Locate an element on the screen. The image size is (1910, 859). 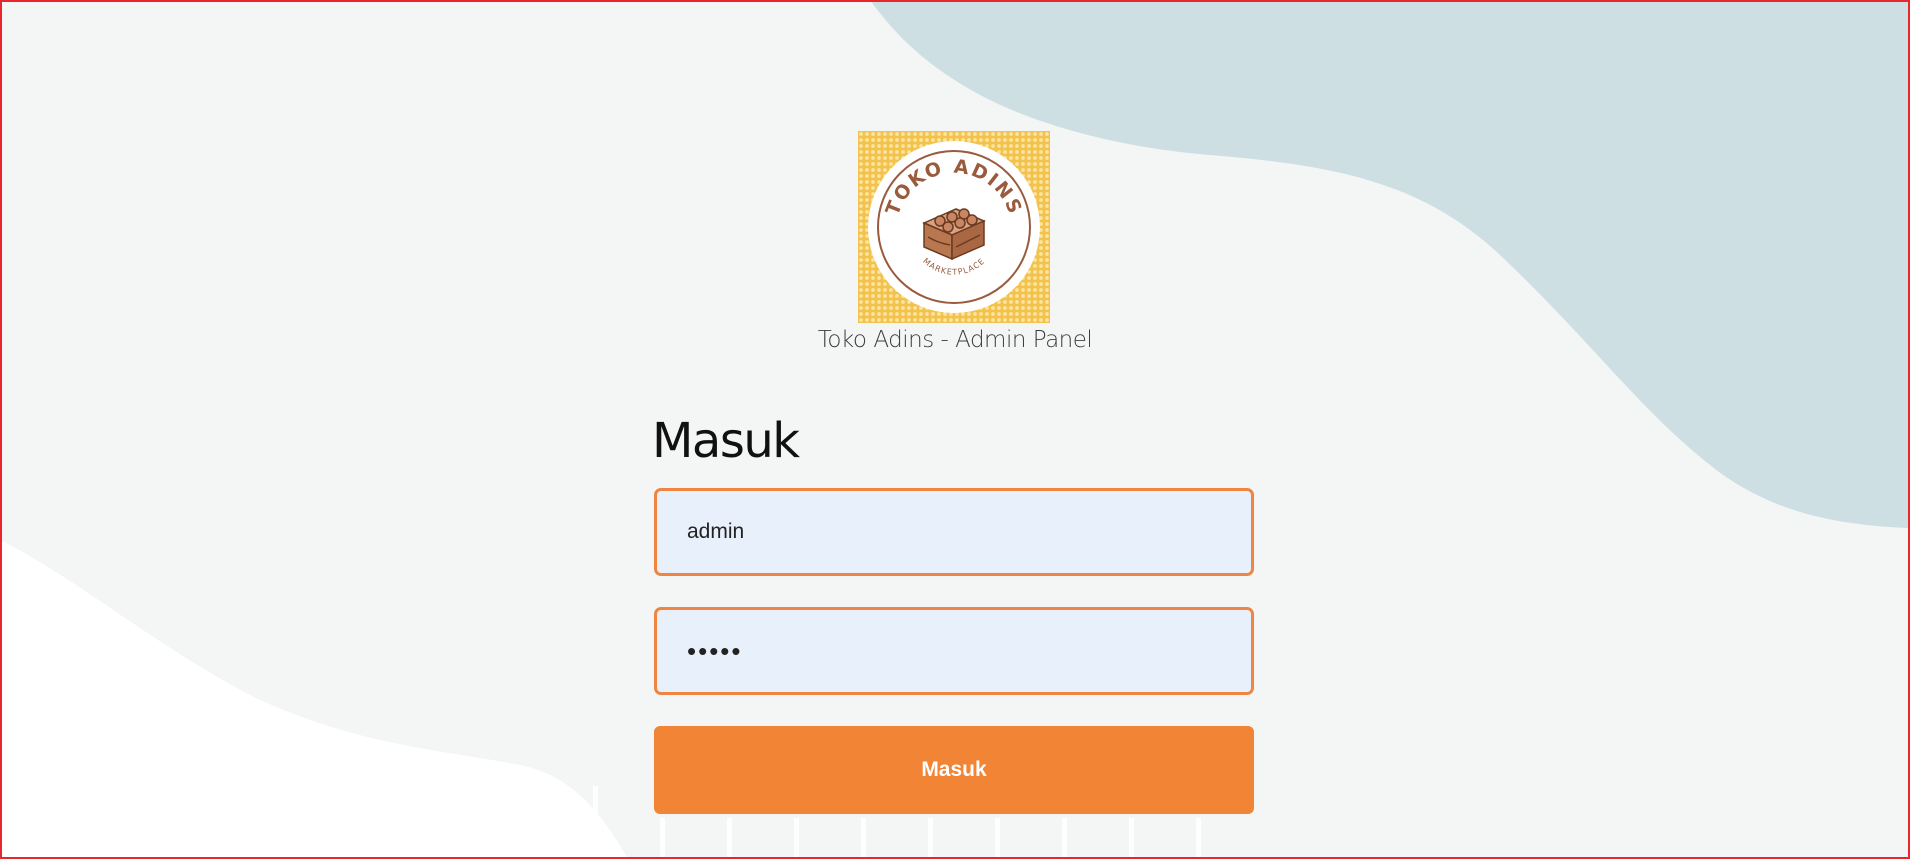
username-input is located at coordinates (954, 532).